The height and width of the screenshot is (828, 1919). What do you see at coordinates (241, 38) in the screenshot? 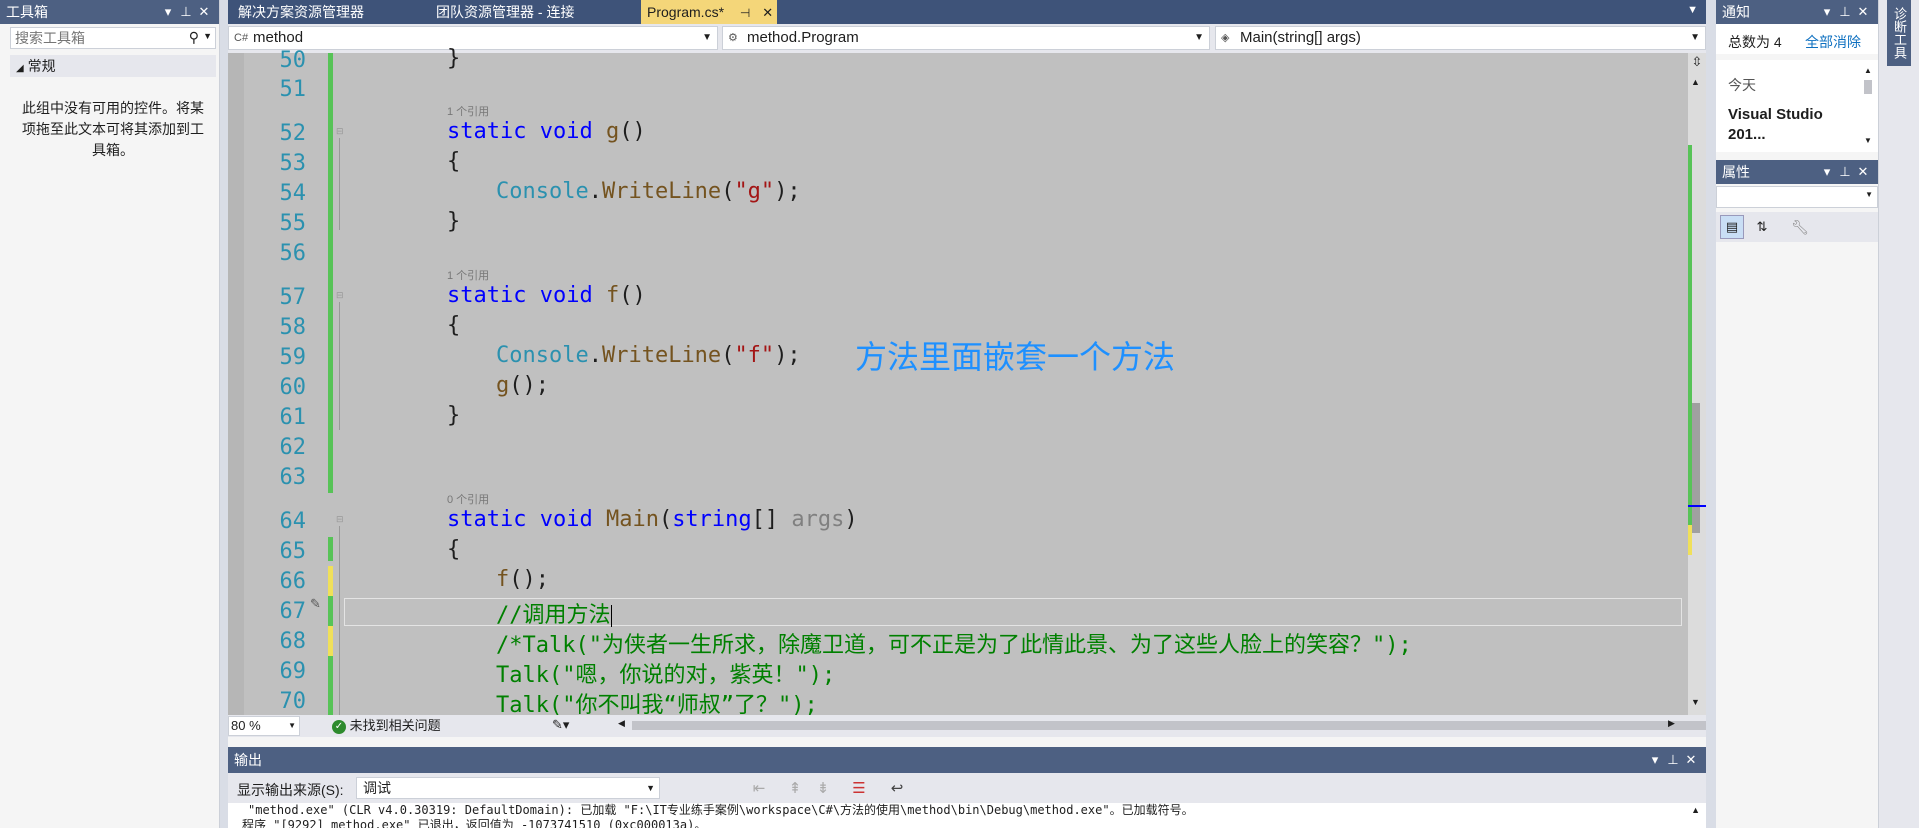
I see `csharp-icon: C#` at bounding box center [241, 38].